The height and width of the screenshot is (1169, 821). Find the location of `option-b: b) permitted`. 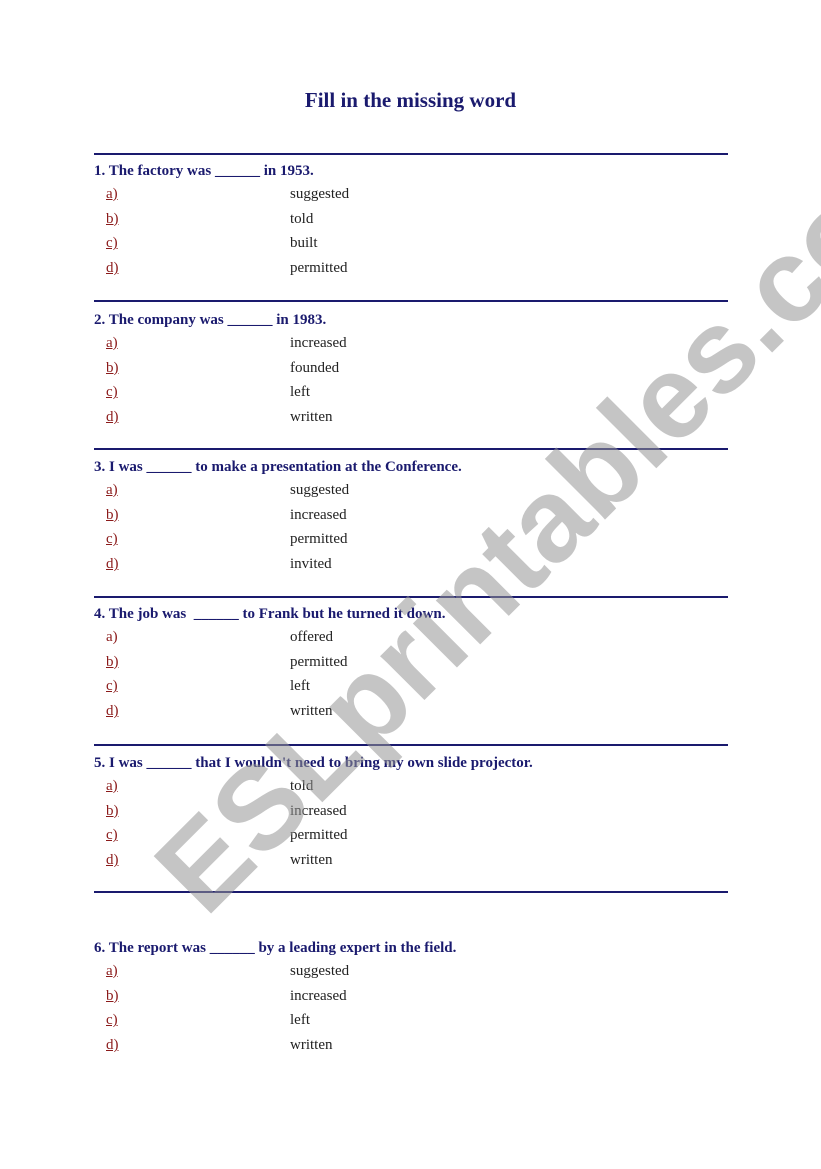

option-b: b) permitted is located at coordinates (414, 662).